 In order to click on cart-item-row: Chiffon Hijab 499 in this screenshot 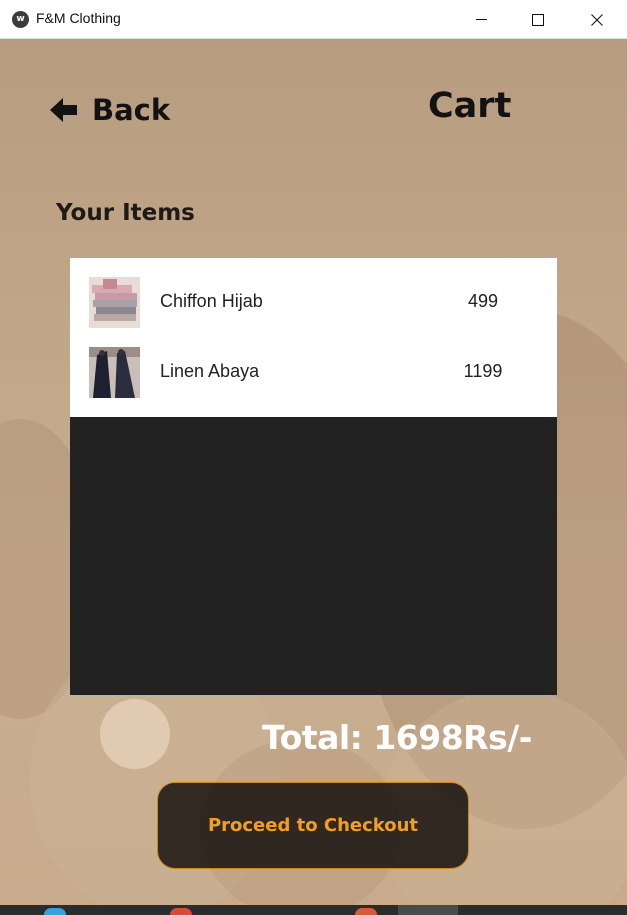, I will do `click(313, 293)`.